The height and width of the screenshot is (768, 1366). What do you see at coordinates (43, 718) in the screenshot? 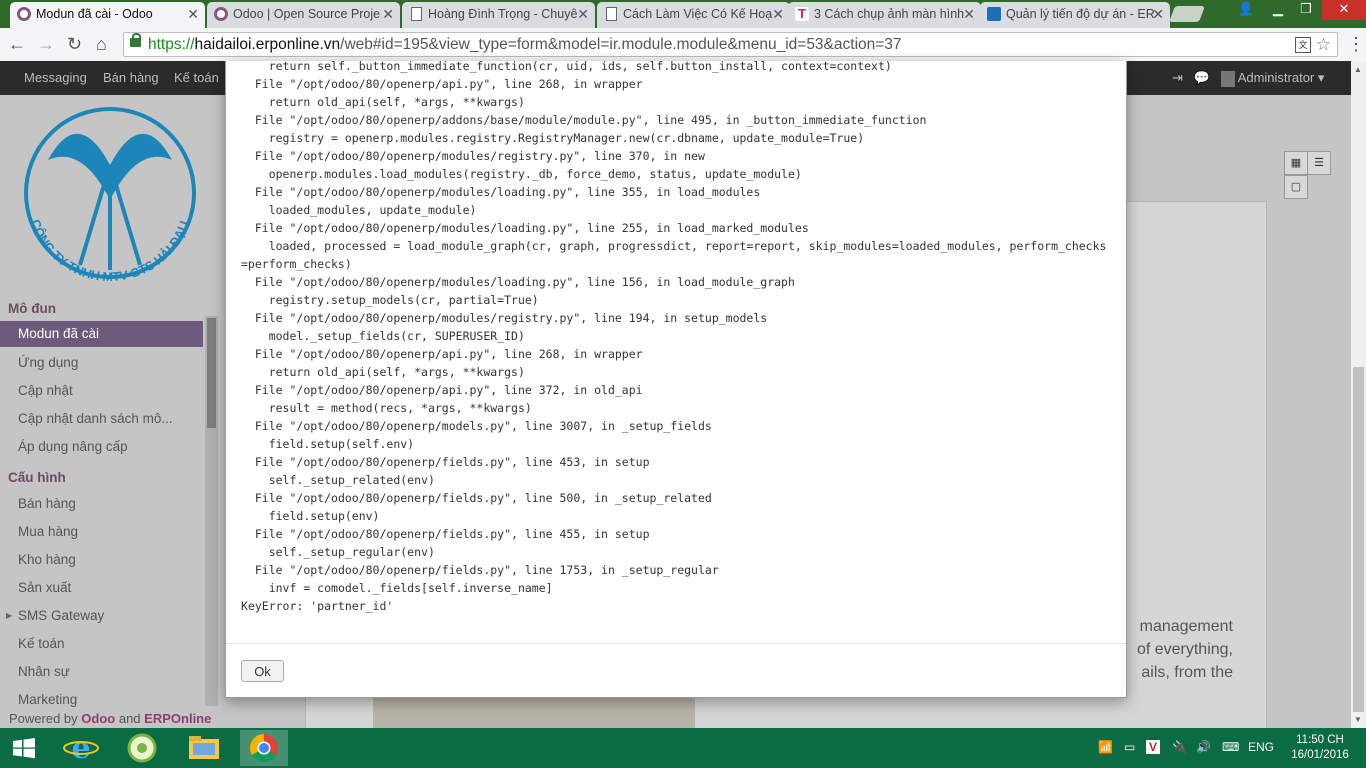
I see `powered-prefix: Powered by` at bounding box center [43, 718].